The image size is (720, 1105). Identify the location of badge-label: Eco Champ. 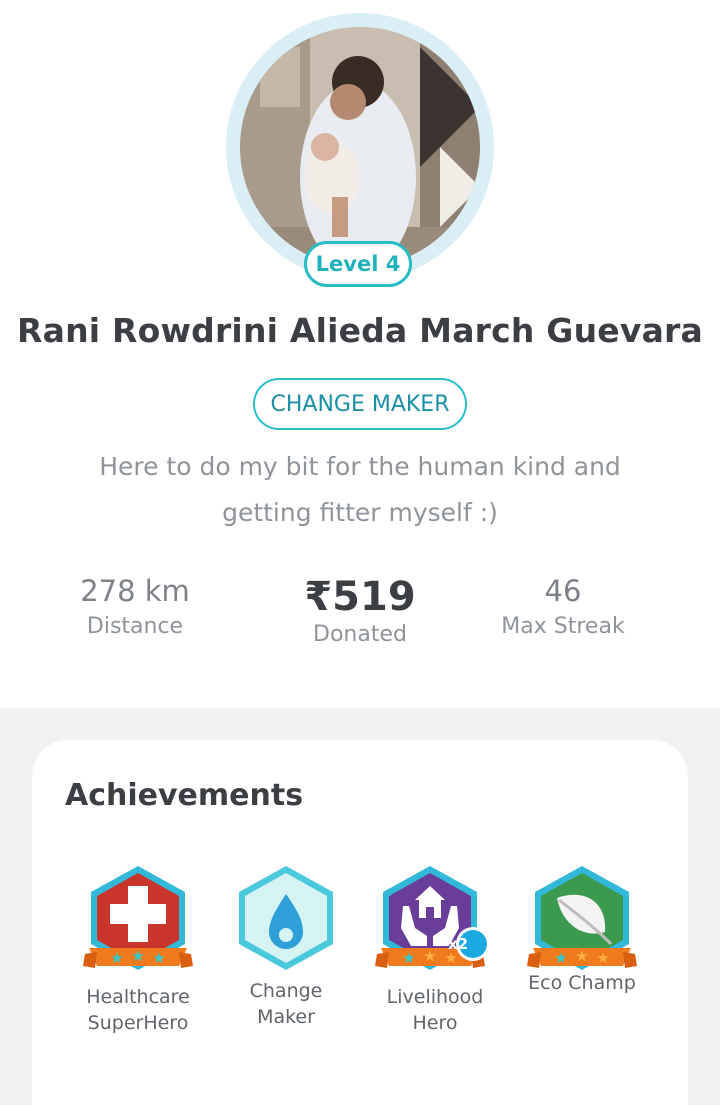
(582, 983).